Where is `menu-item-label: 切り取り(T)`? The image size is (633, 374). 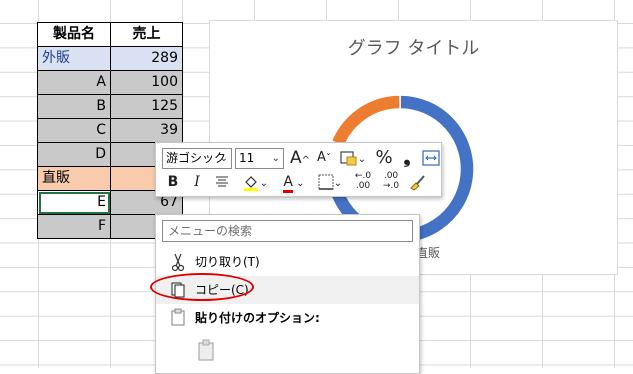
menu-item-label: 切り取り(T) is located at coordinates (227, 262).